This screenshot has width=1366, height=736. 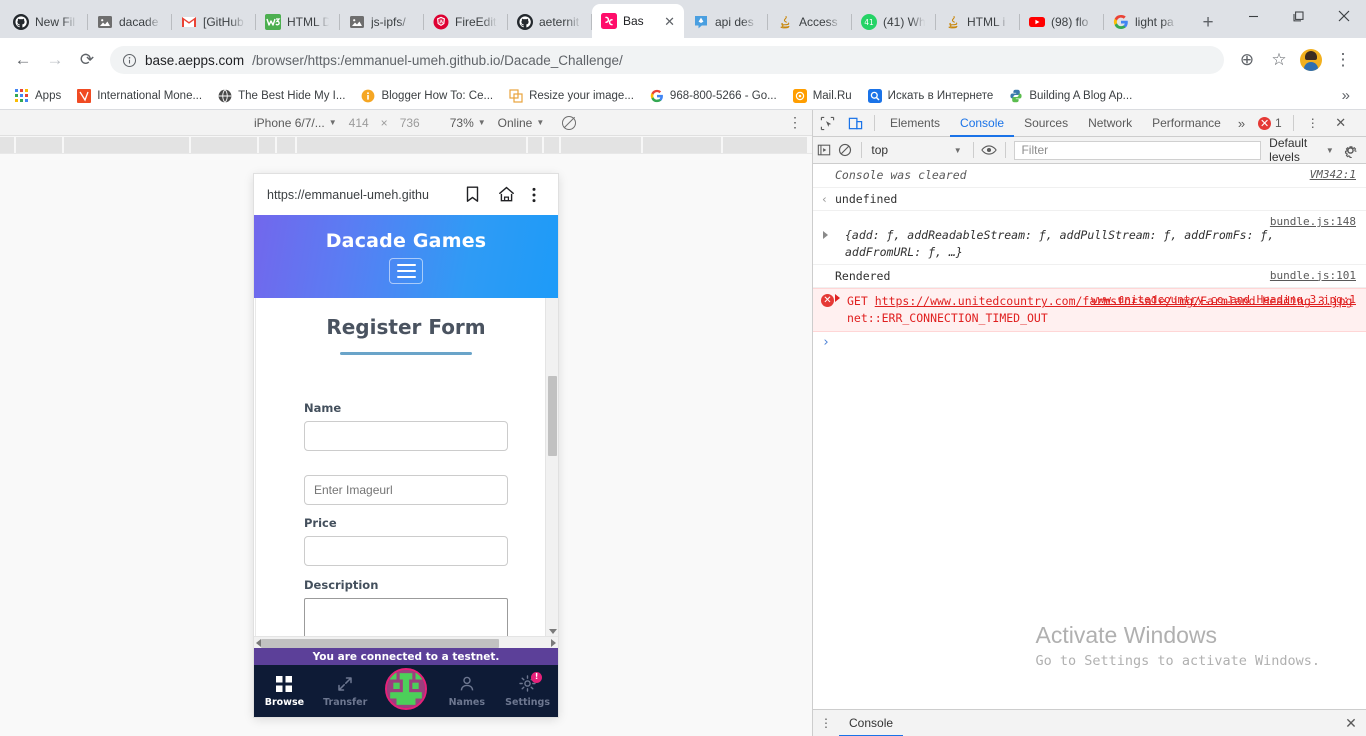 What do you see at coordinates (1343, 60) in the screenshot?
I see `chrome-menu-button: ⋮` at bounding box center [1343, 60].